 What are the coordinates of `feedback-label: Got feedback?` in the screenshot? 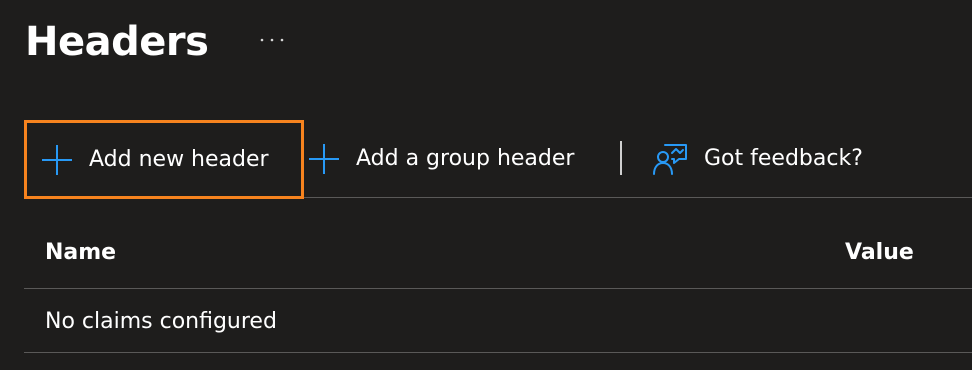 It's located at (783, 158).